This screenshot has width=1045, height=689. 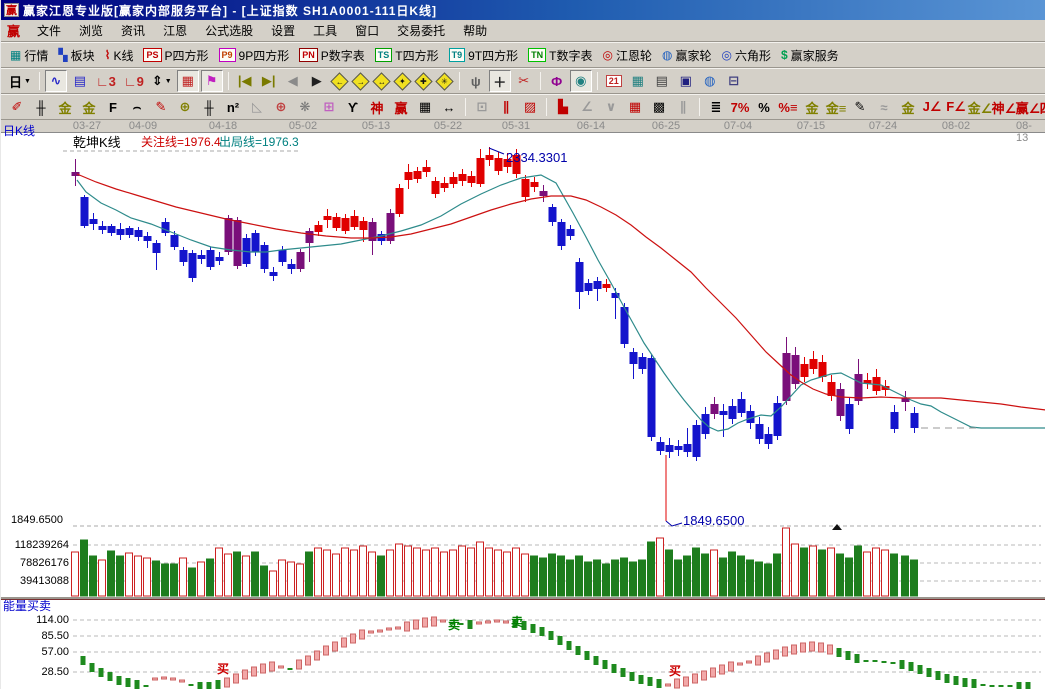 What do you see at coordinates (638, 81) in the screenshot?
I see `calculator-button: ▦` at bounding box center [638, 81].